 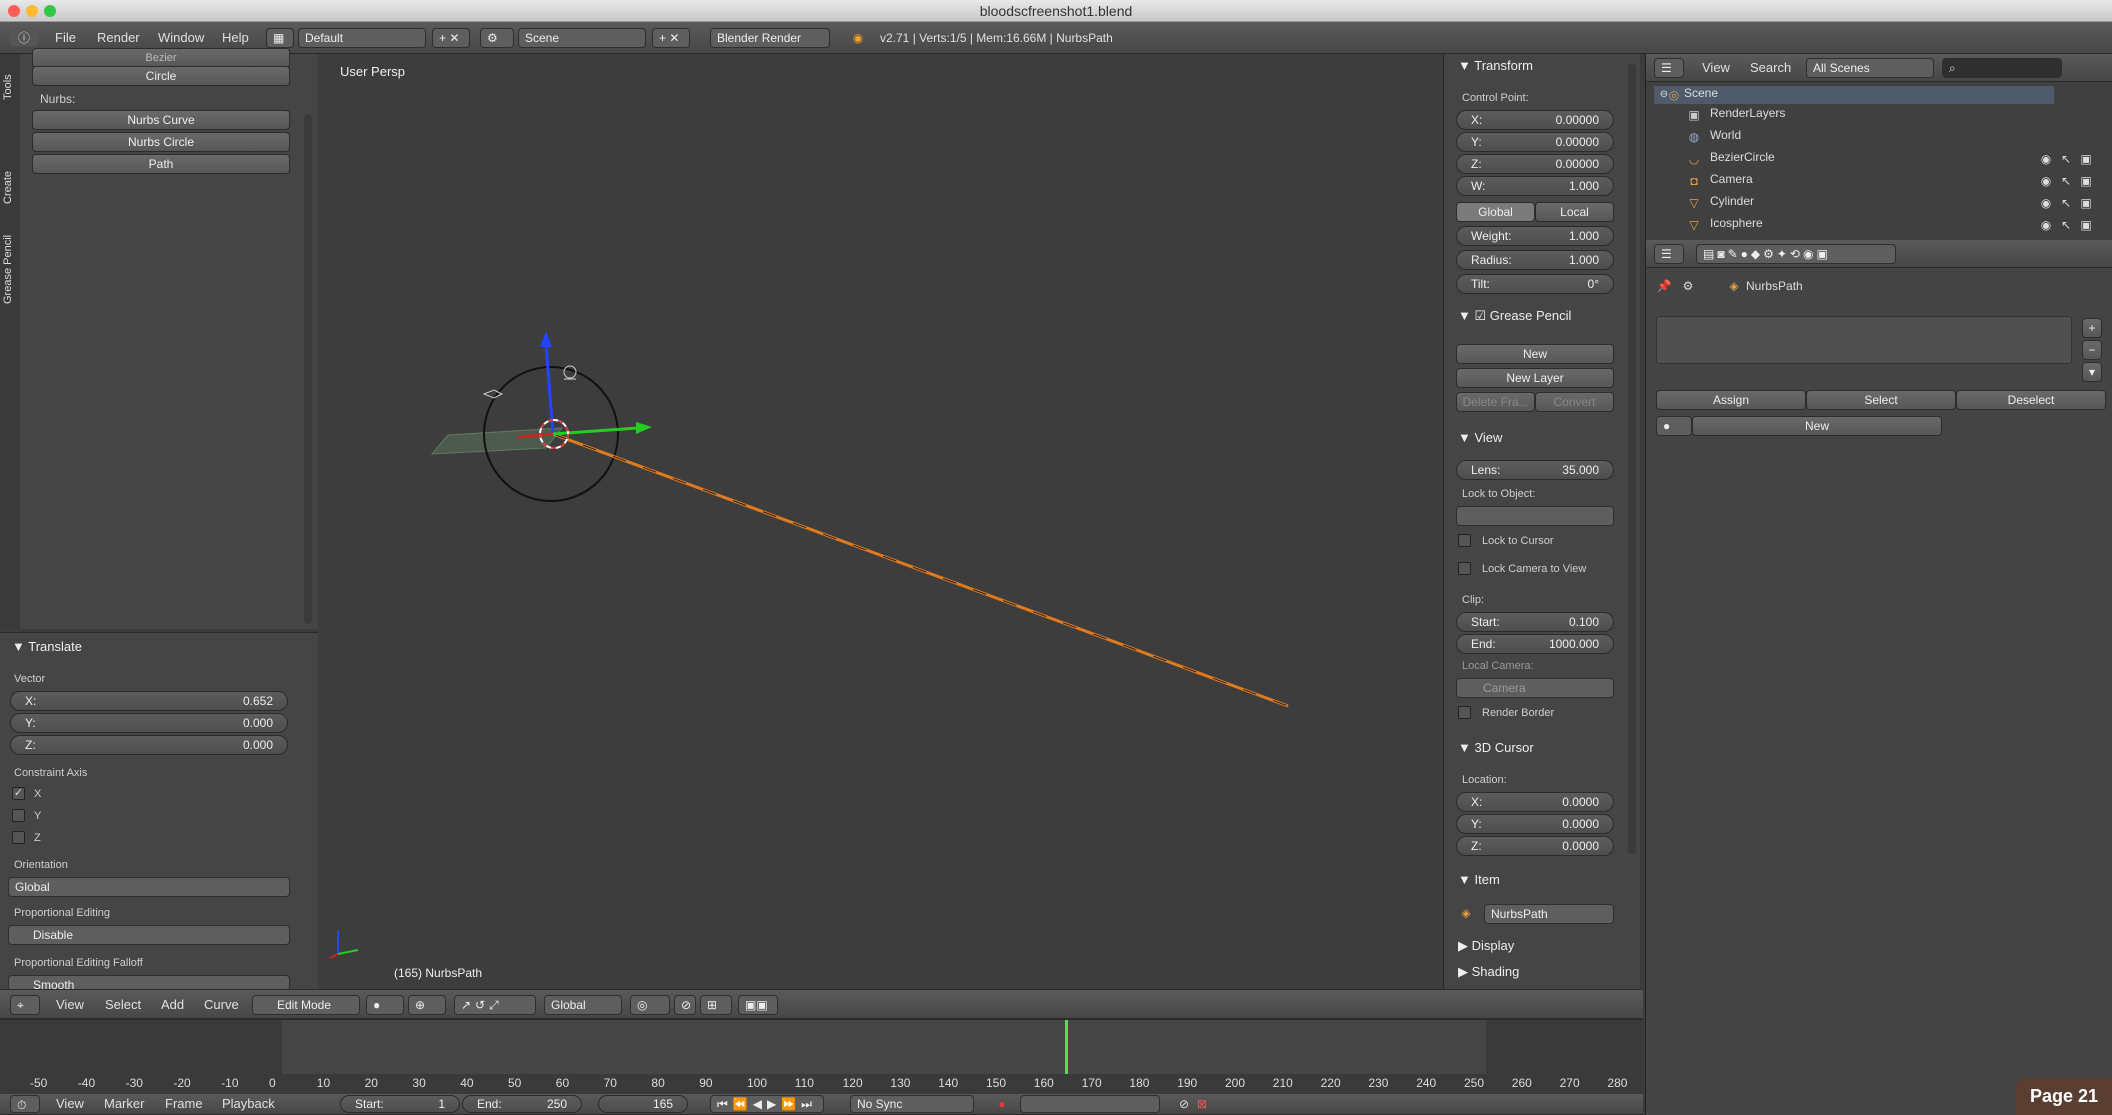 What do you see at coordinates (770, 38) in the screenshot?
I see `render-engine-select: Blender Render` at bounding box center [770, 38].